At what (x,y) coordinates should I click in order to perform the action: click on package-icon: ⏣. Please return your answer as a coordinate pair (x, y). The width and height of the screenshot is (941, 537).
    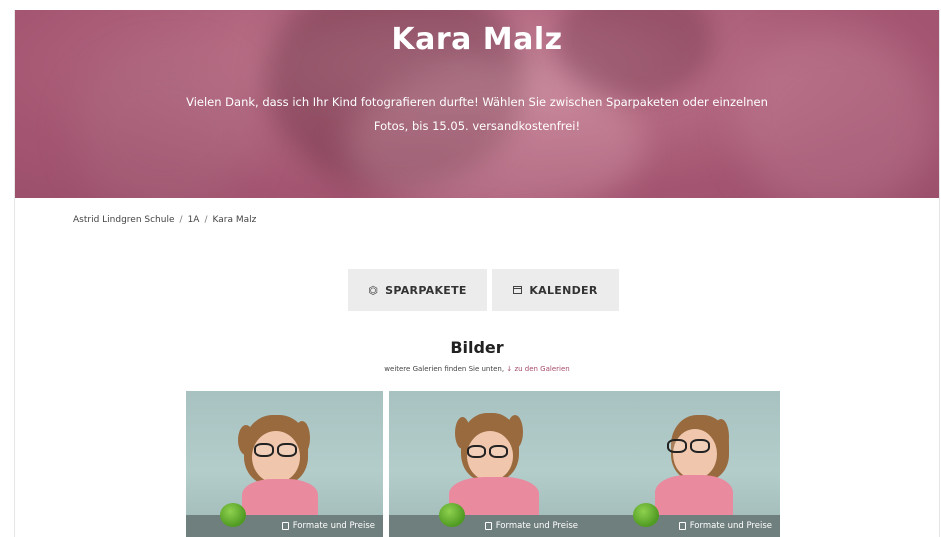
    Looking at the image, I should click on (373, 290).